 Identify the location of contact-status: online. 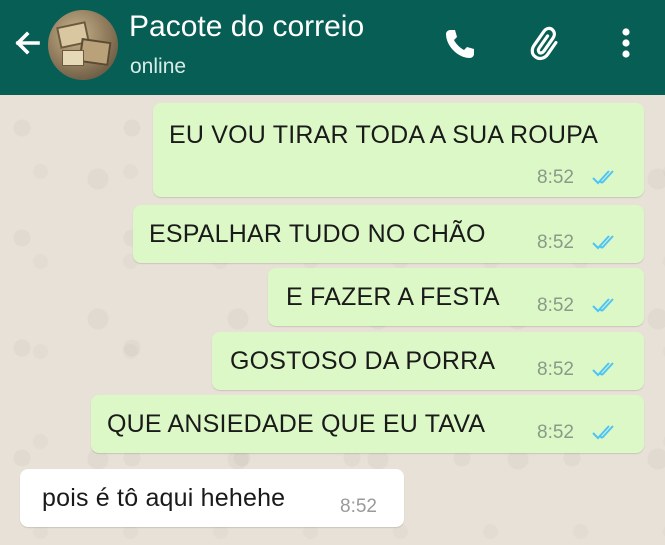
(158, 66).